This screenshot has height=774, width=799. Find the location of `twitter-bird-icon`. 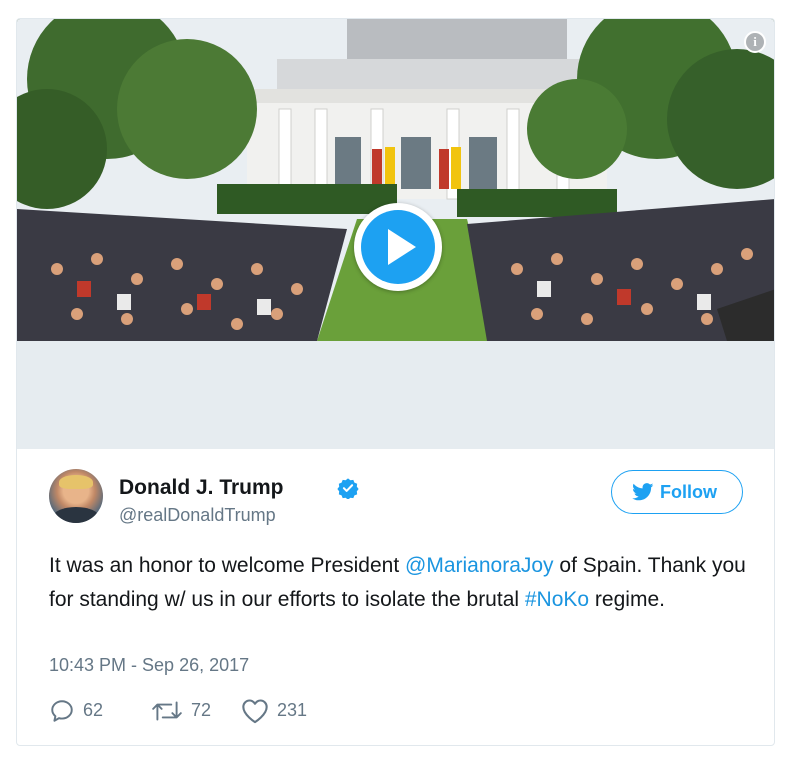

twitter-bird-icon is located at coordinates (643, 492).